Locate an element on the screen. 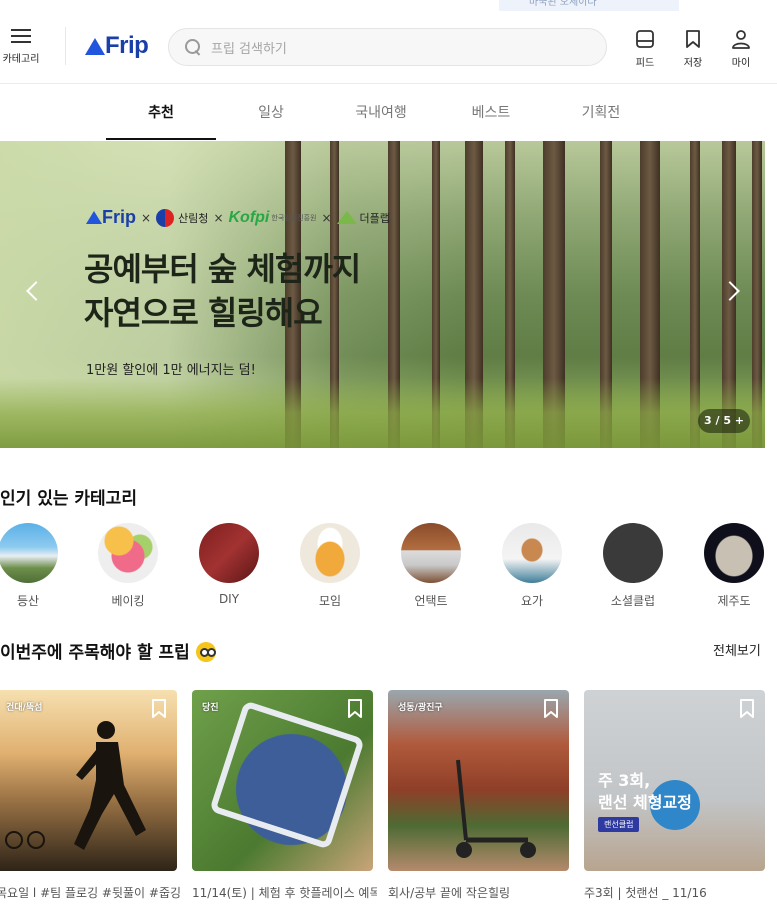 This screenshot has width=777, height=910. banner-prev-arrow-icon is located at coordinates (36, 291).